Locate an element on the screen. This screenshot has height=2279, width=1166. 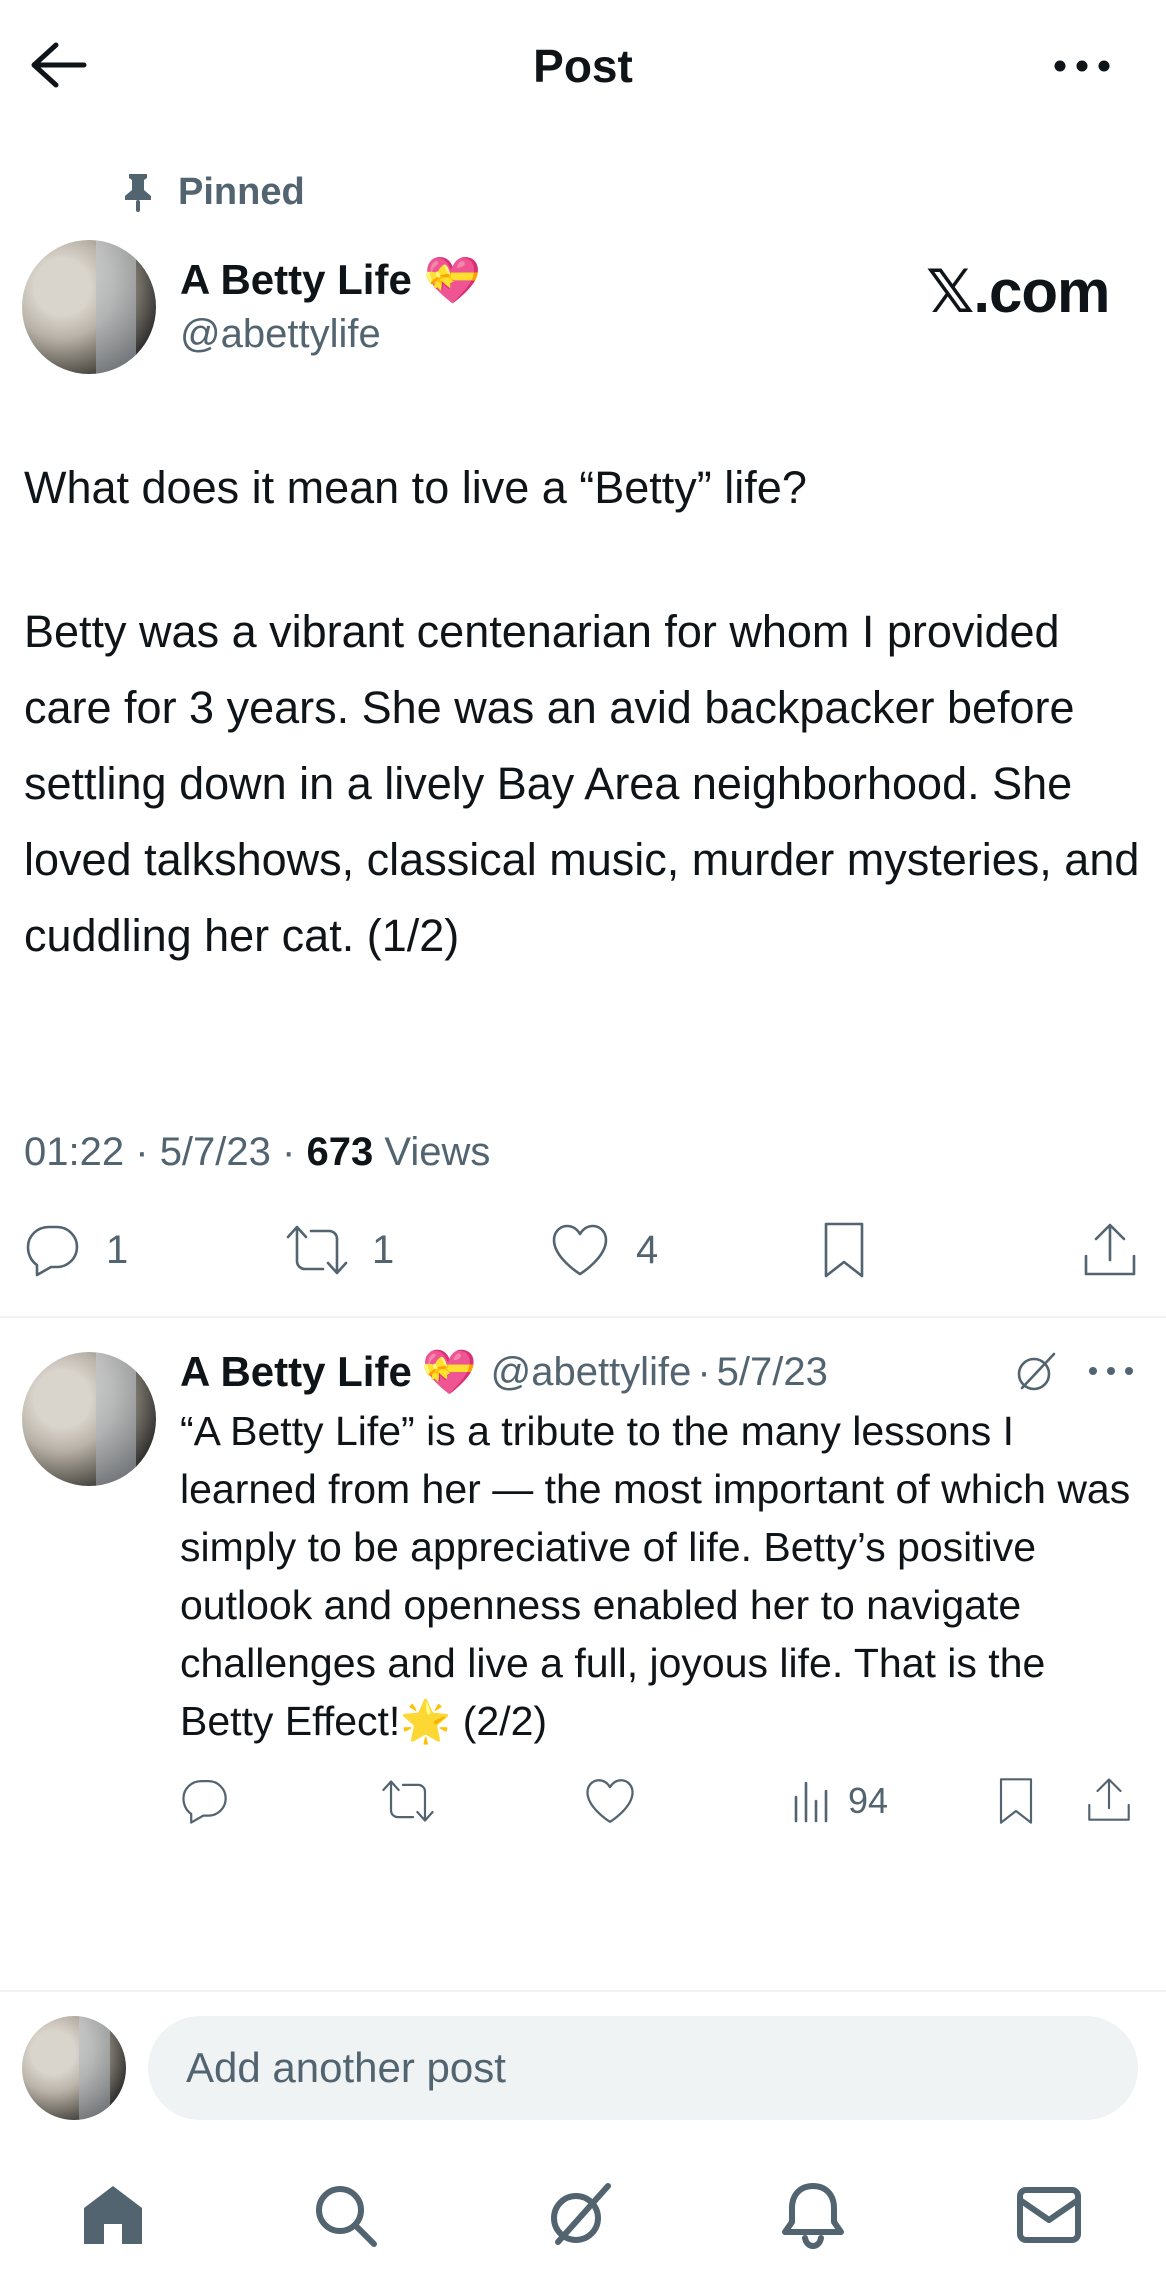
reply-share-action is located at coordinates (1109, 1800).